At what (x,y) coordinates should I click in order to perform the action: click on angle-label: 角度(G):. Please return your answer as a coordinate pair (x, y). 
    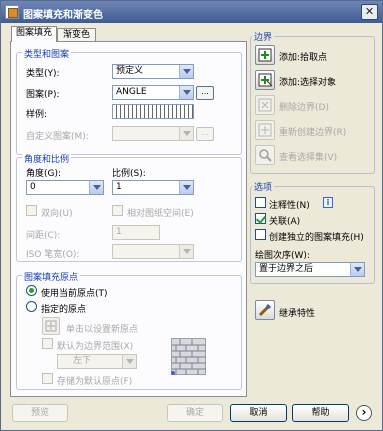
    Looking at the image, I should click on (44, 174).